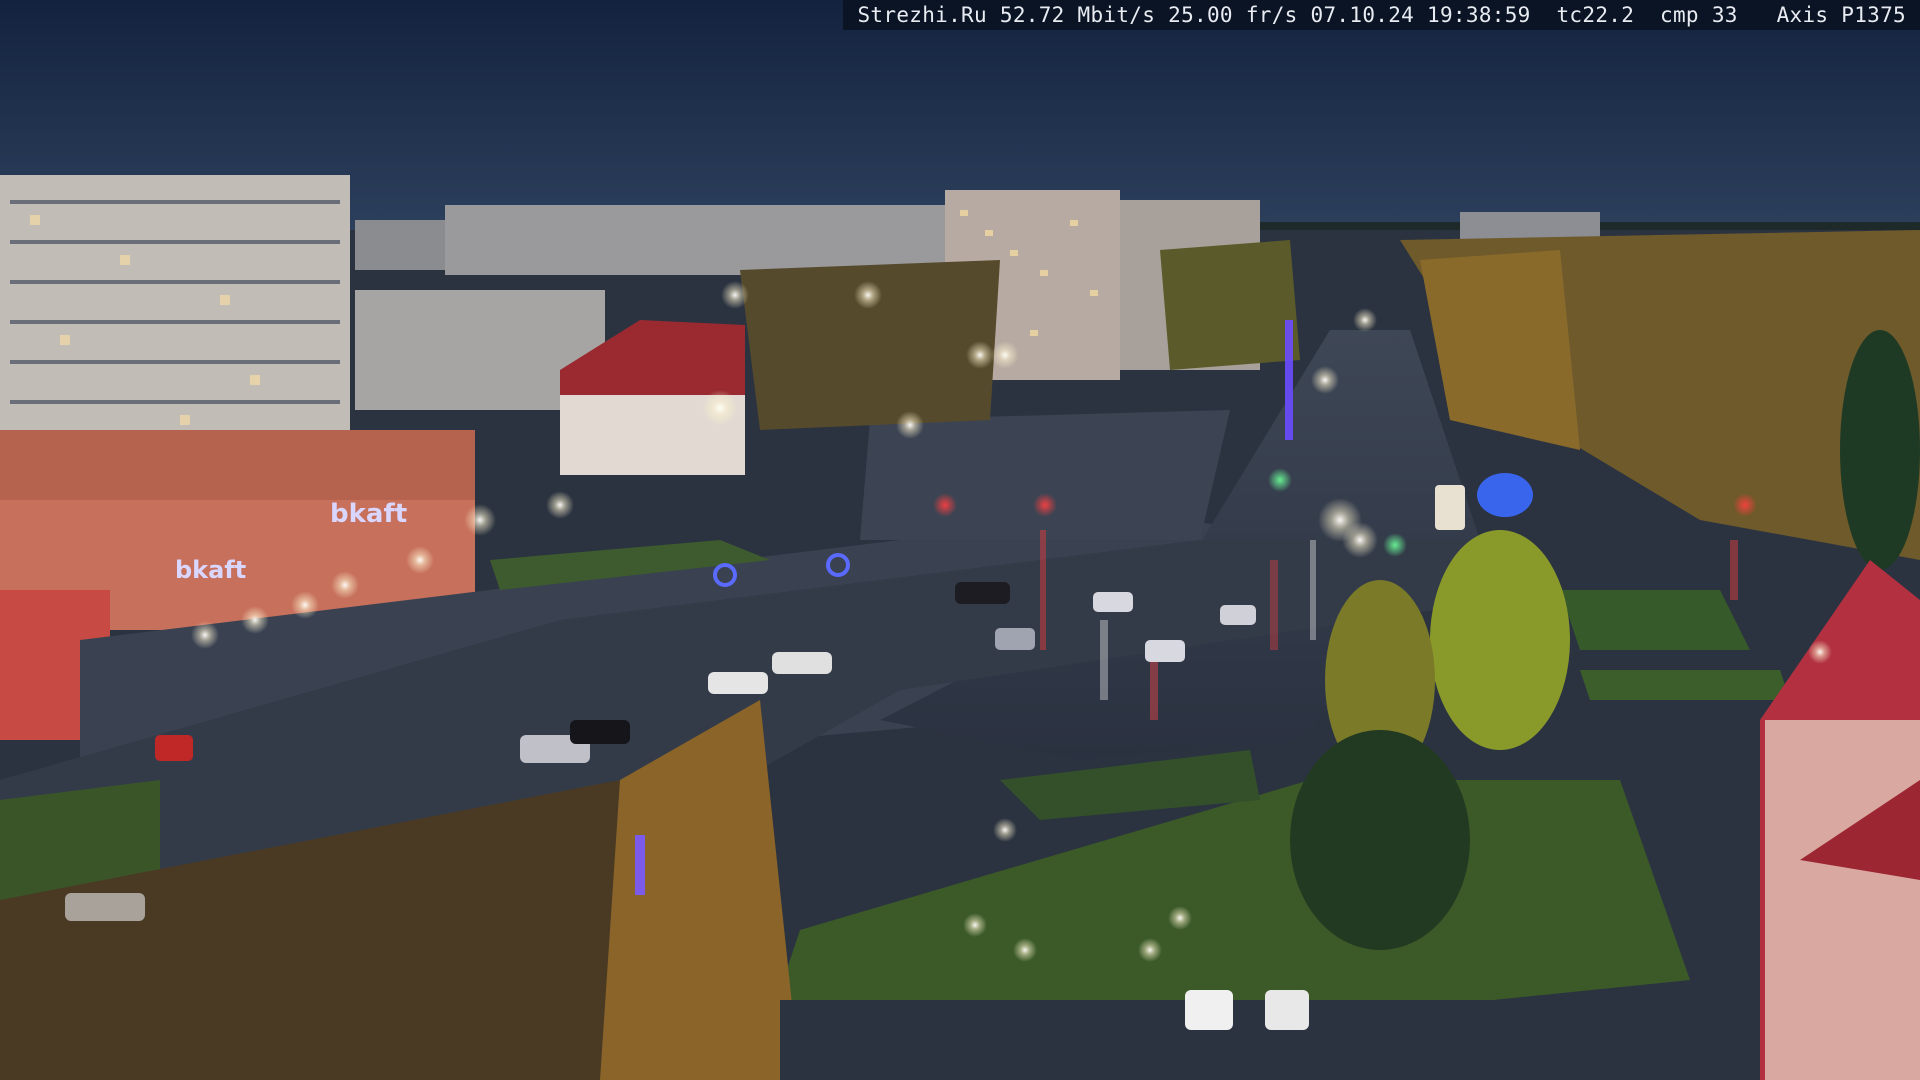 This screenshot has width=1920, height=1080. I want to click on overlay-site: Strezhi.Ru, so click(922, 15).